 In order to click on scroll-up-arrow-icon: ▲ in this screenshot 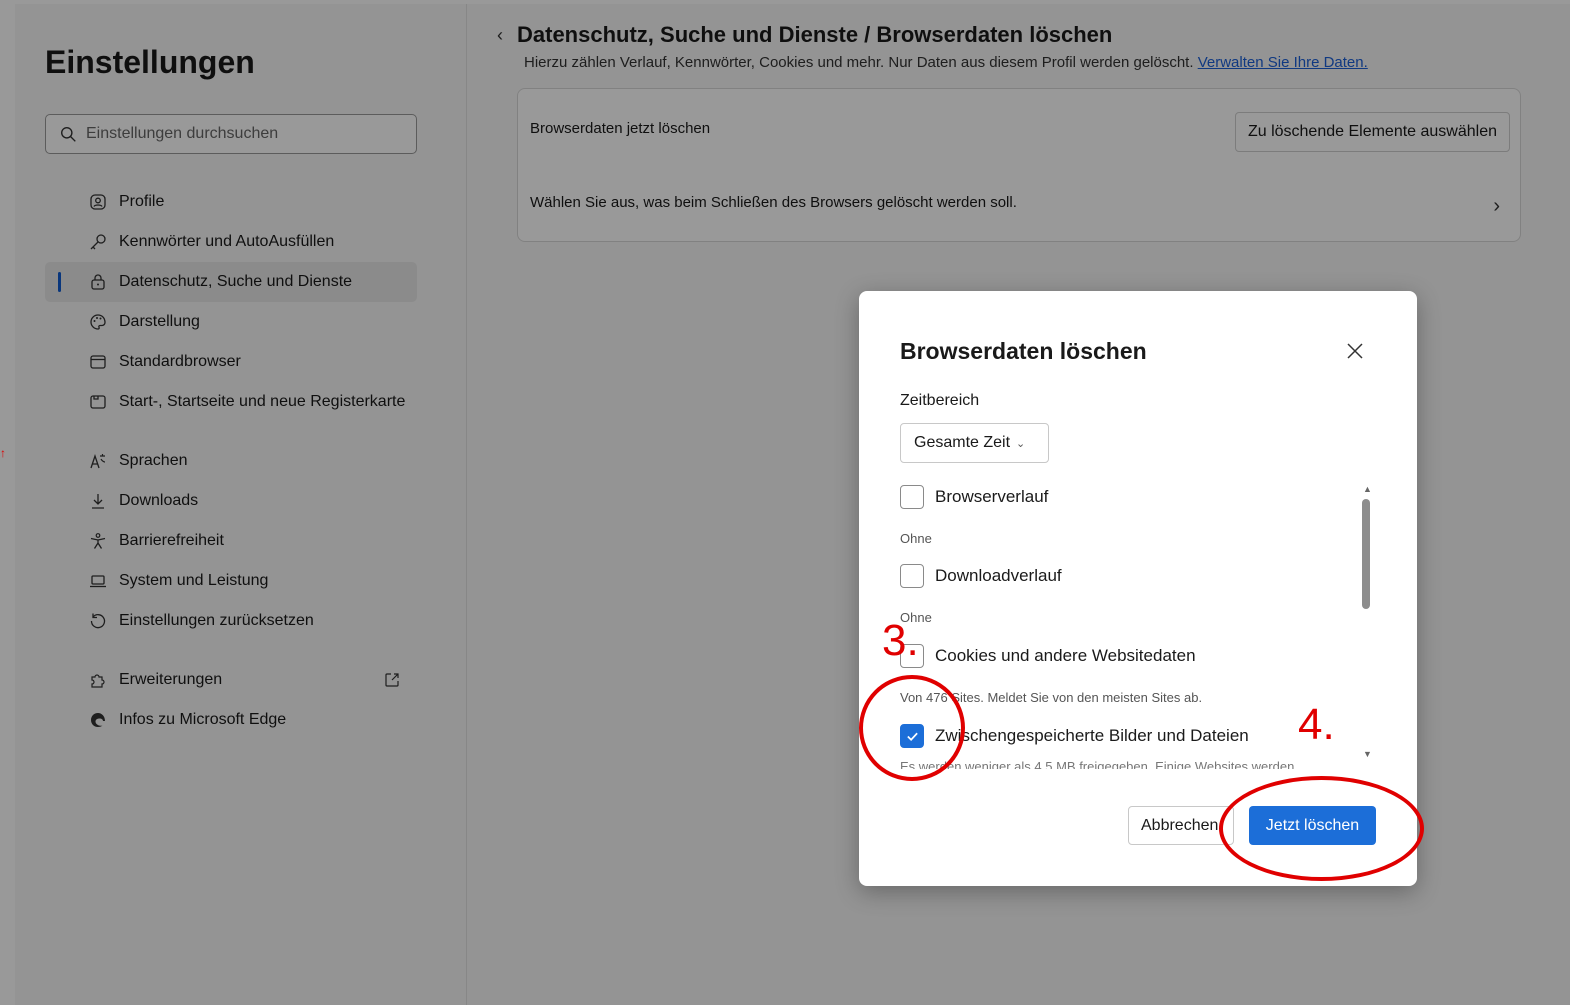, I will do `click(1367, 489)`.